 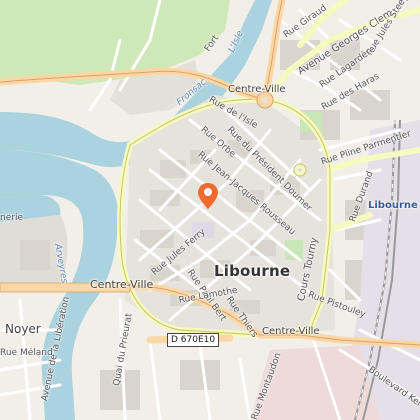 What do you see at coordinates (208, 196) in the screenshot?
I see `location-pin-icon` at bounding box center [208, 196].